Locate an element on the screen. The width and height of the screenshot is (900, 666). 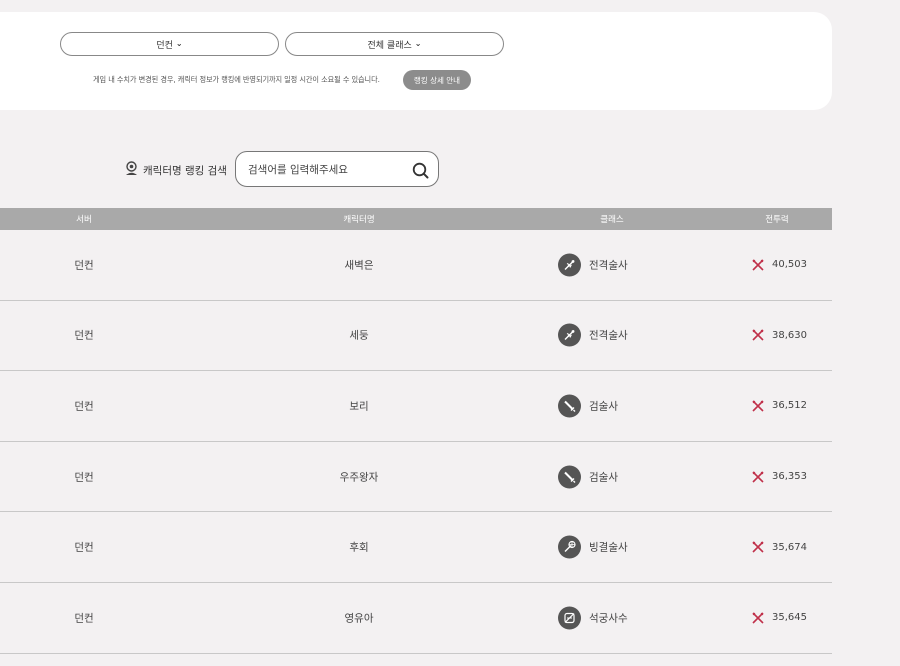
table-row: 던컨 영유아 석궁사수 35,645 is located at coordinates (416, 618).